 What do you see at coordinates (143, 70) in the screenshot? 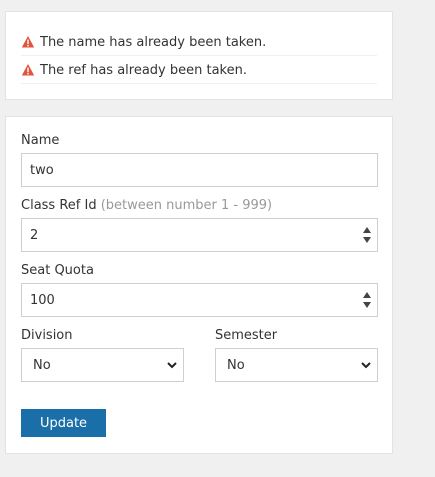
I see `error-message: The ref has already been taken.` at bounding box center [143, 70].